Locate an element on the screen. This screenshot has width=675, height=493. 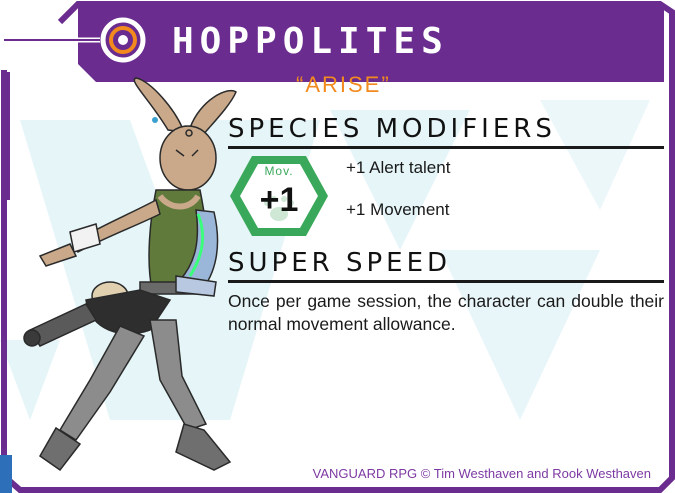
target-ring-icon is located at coordinates (123, 40).